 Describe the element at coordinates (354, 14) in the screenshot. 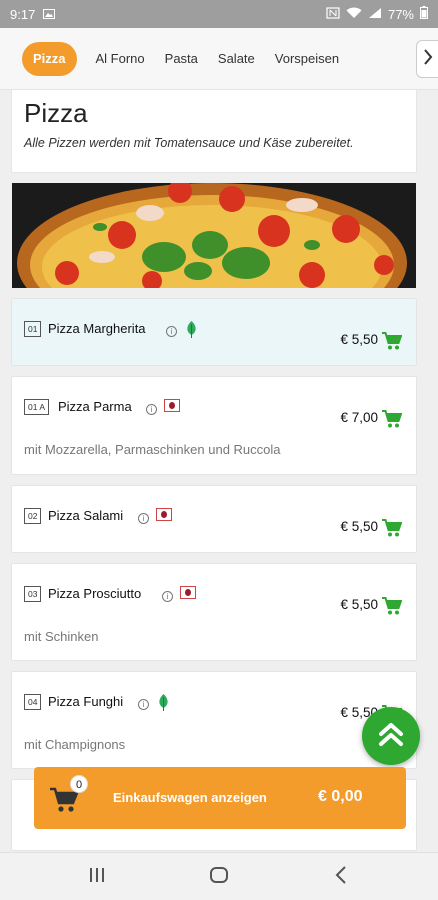

I see `wifi-icon` at that location.